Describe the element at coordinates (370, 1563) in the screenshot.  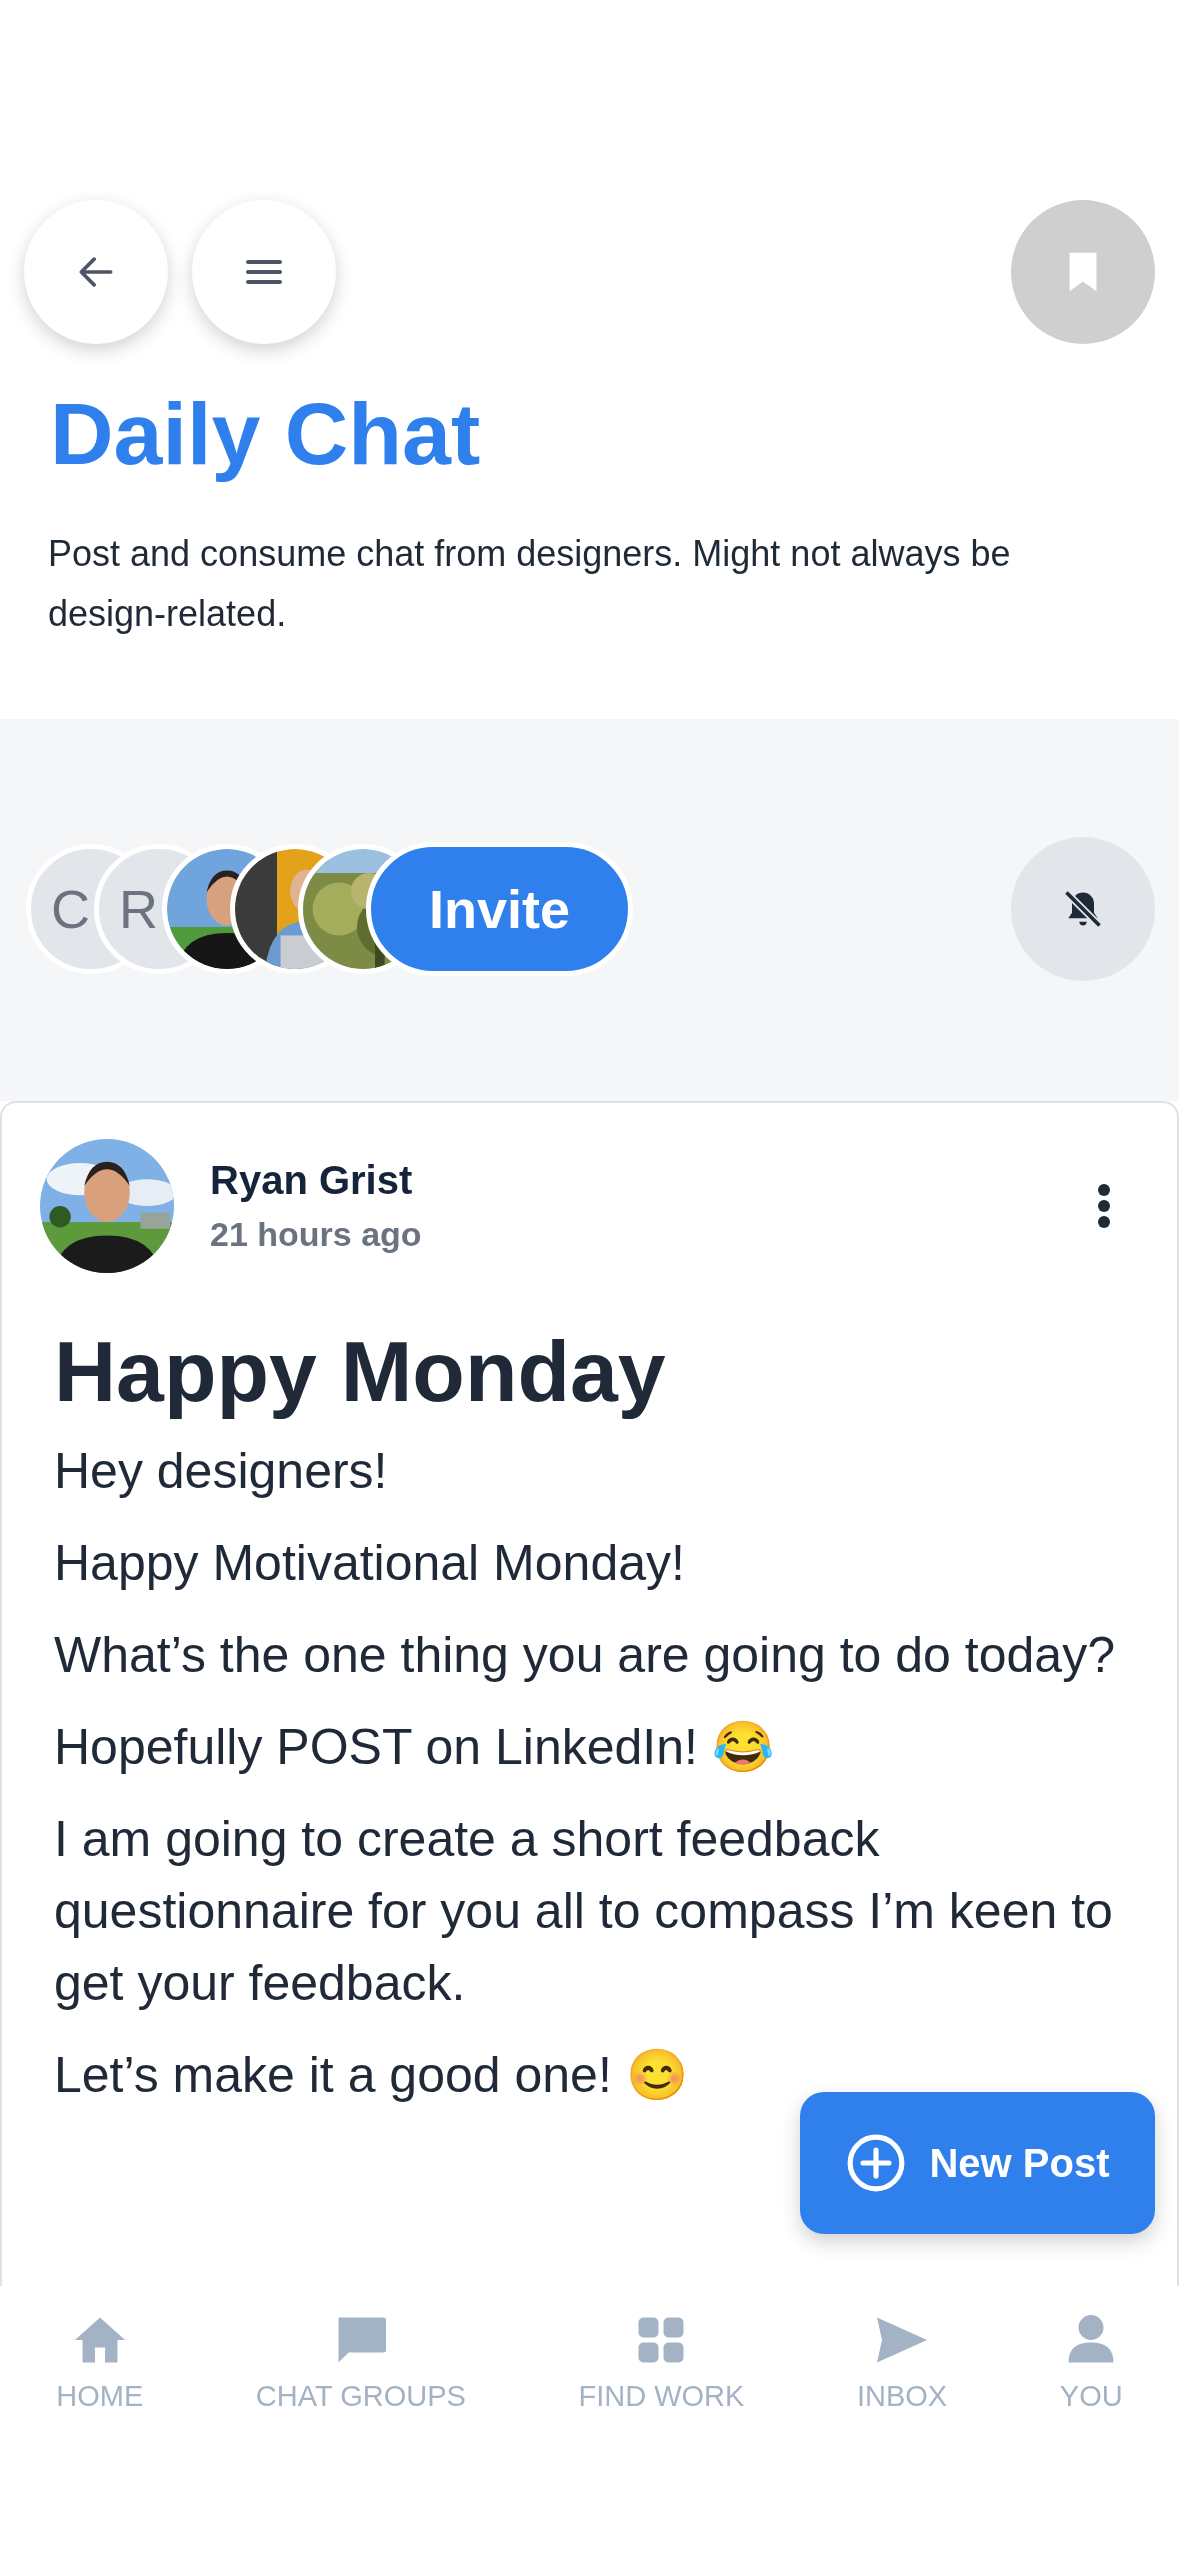
I see `post-paragraph: Happy Motivational Monday!` at that location.